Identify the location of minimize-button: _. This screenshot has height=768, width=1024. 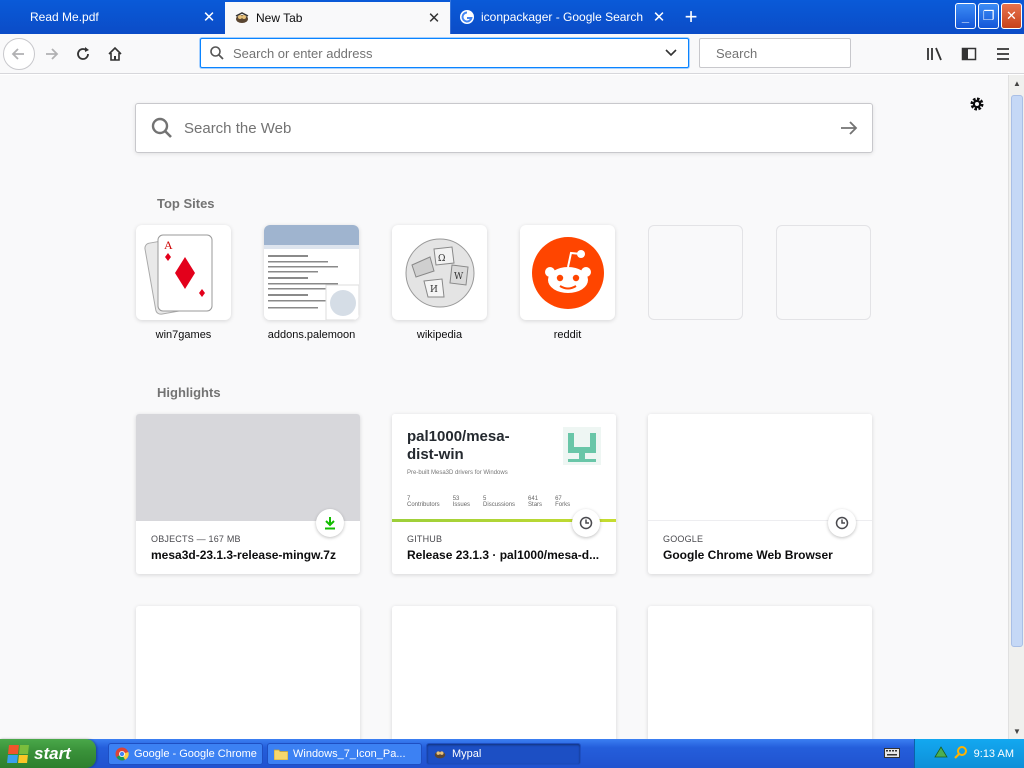
(965, 16).